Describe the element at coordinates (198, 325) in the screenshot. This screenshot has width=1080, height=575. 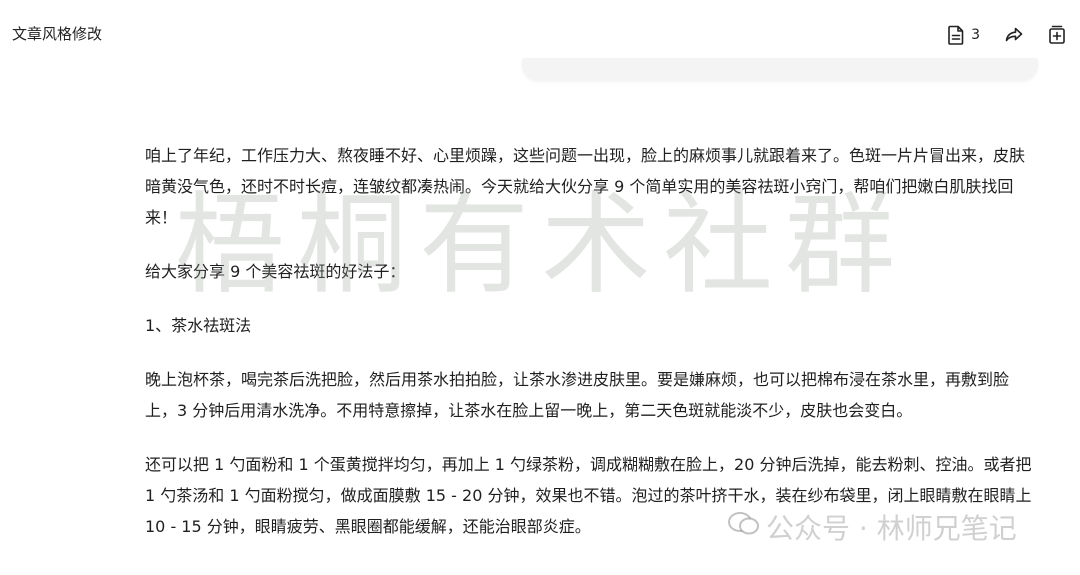
I see `article-subheading: 1、茶水祛斑法` at that location.